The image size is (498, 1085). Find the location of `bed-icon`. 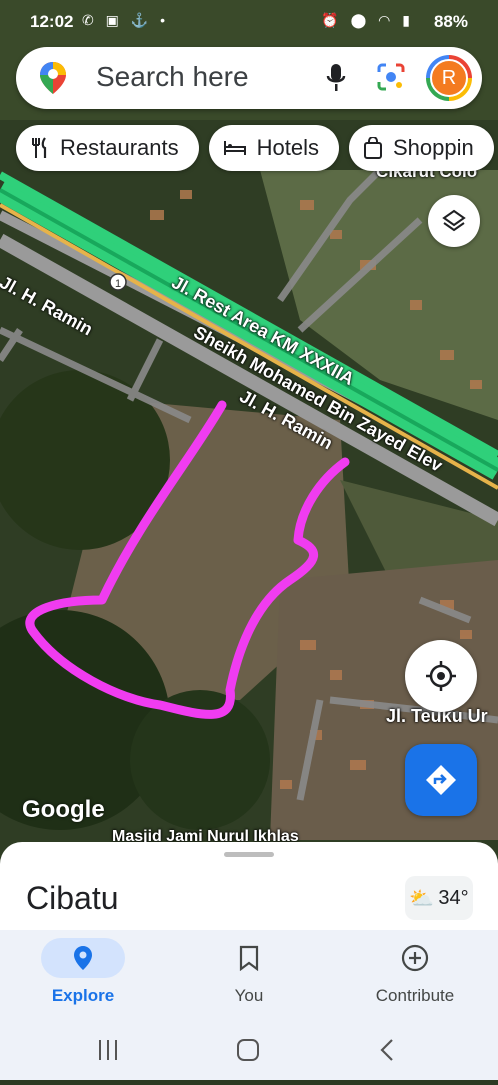

bed-icon is located at coordinates (234, 148).